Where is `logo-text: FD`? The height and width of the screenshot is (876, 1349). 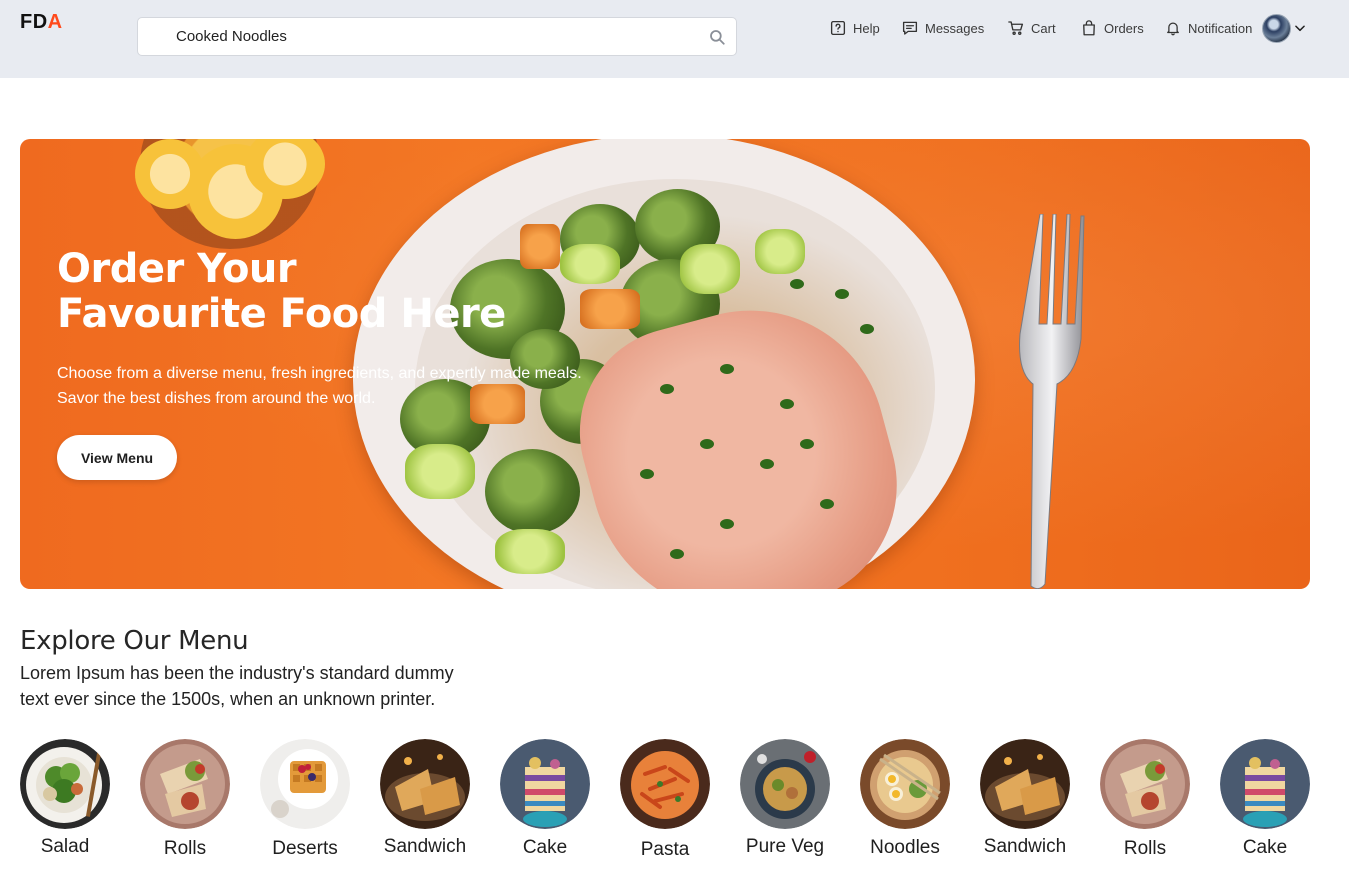
logo-text: FD is located at coordinates (34, 22).